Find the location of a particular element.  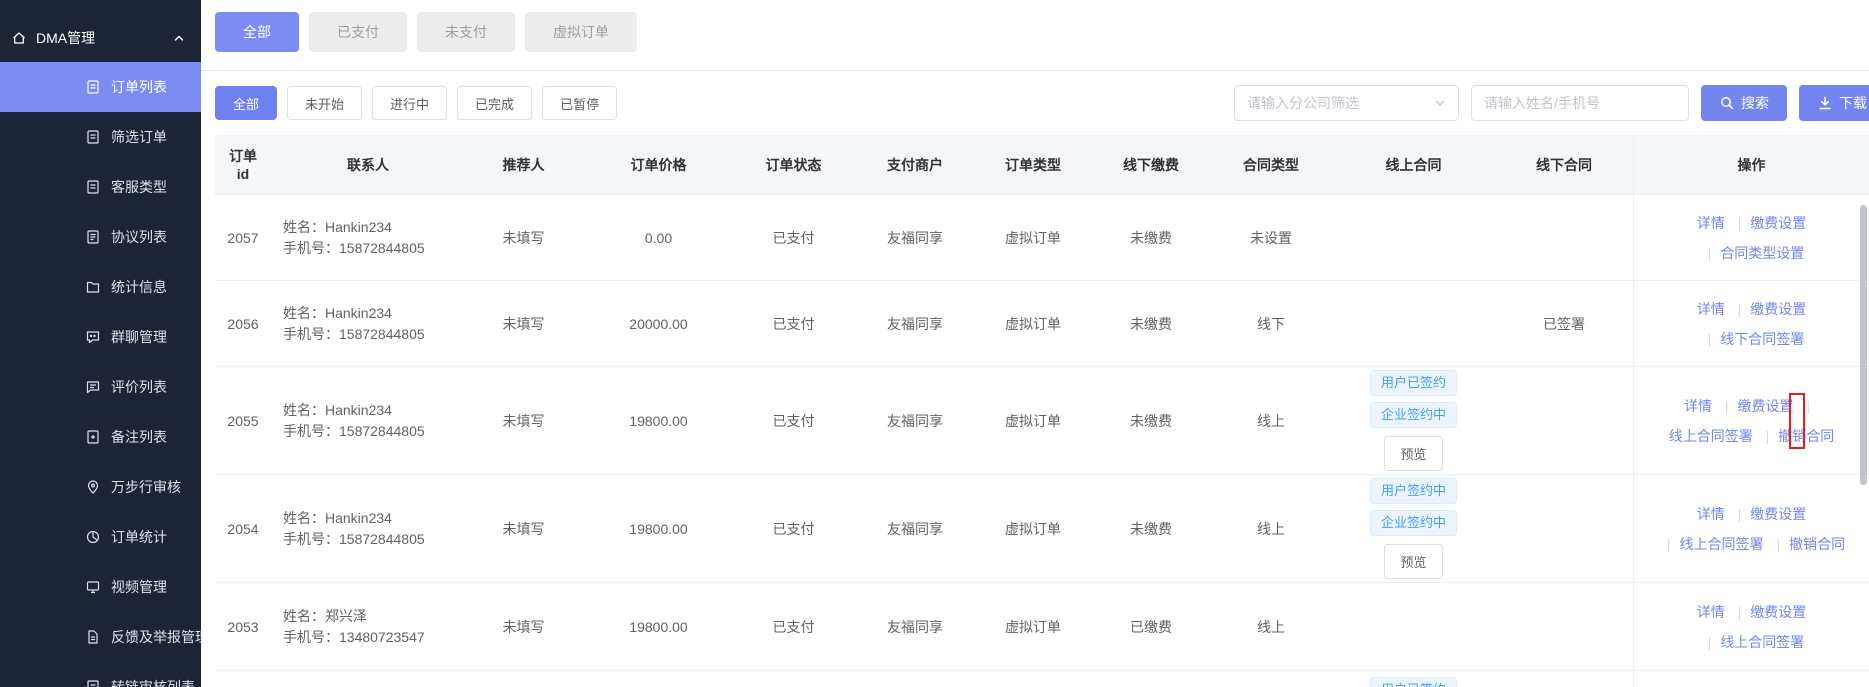

header-contact: 联系人 is located at coordinates (368, 164).